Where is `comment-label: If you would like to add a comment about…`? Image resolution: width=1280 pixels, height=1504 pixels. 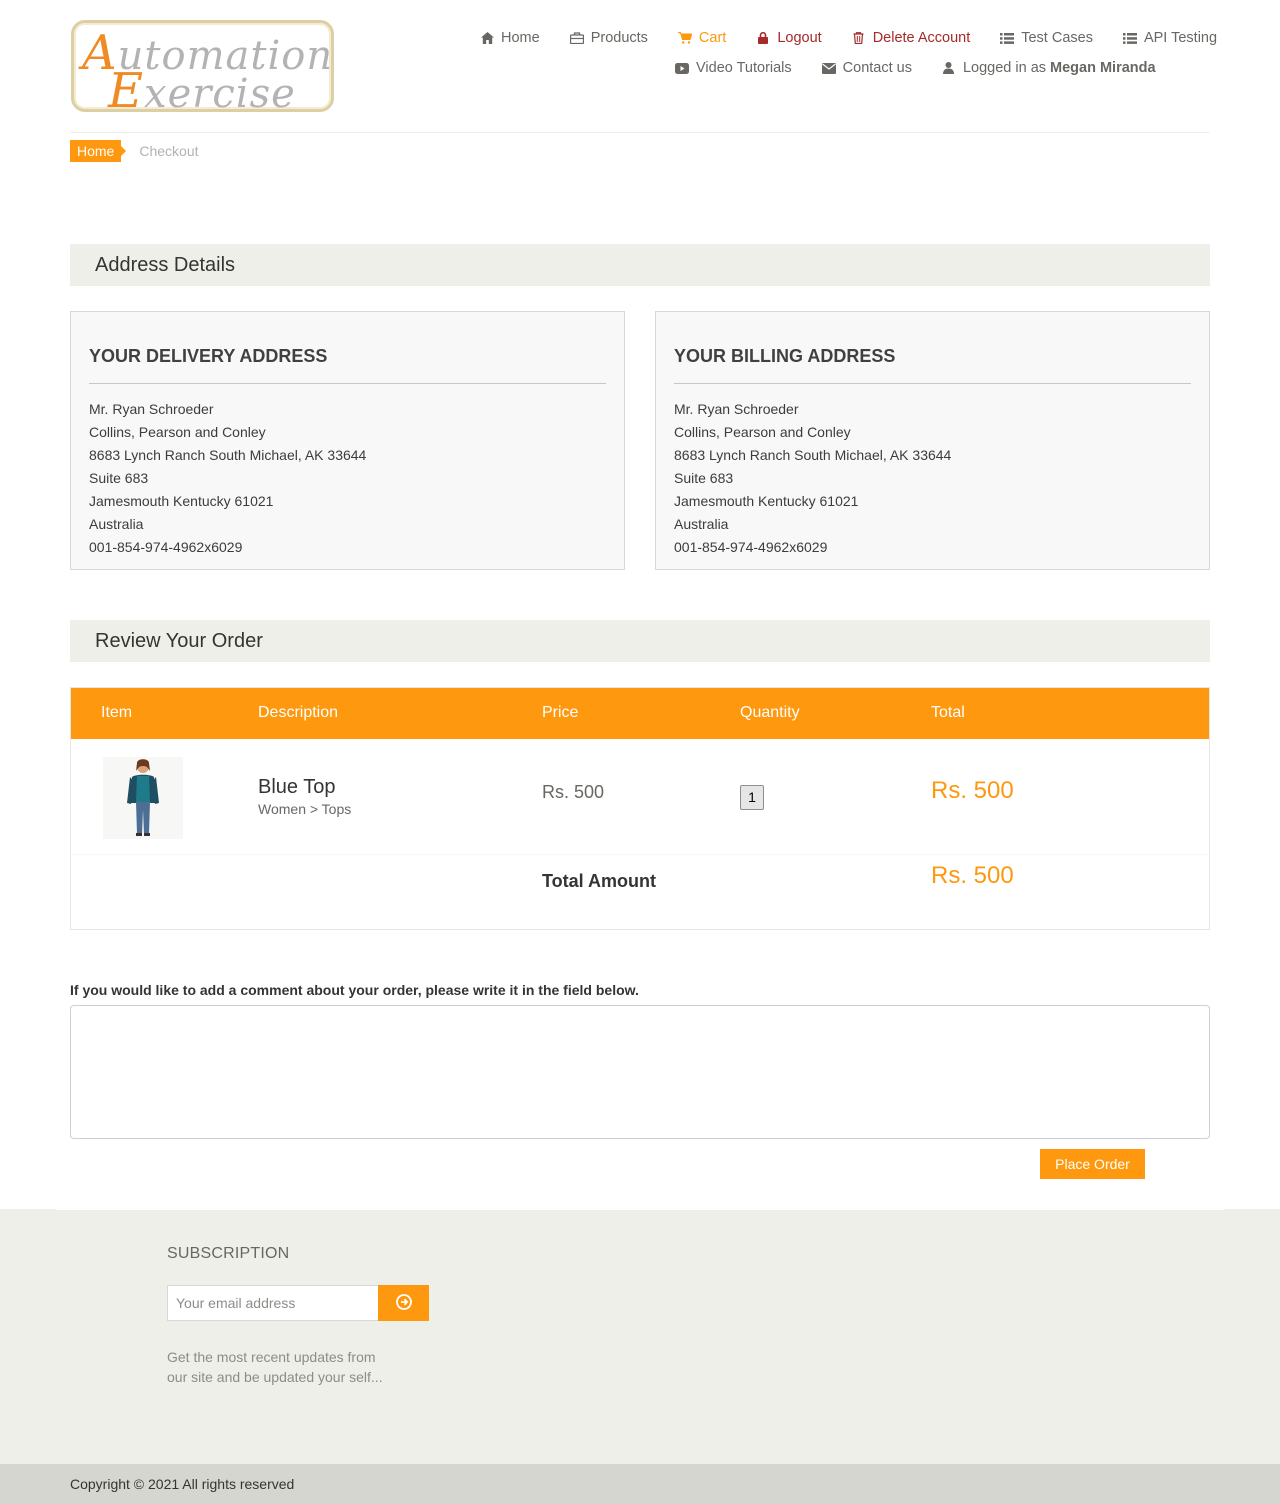 comment-label: If you would like to add a comment about… is located at coordinates (354, 990).